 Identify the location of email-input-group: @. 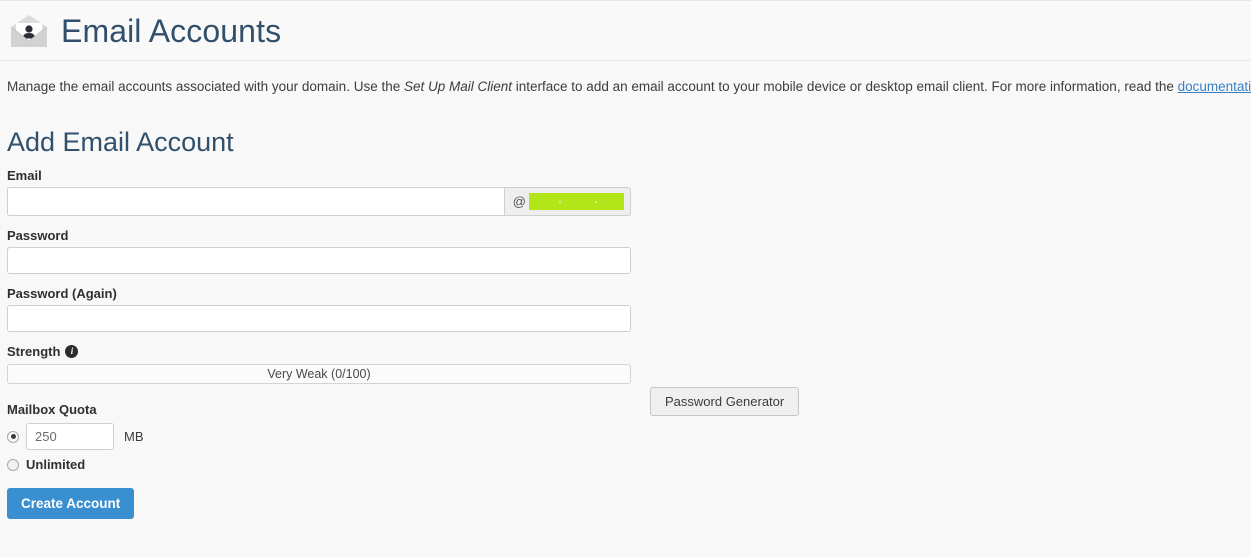
(319, 201).